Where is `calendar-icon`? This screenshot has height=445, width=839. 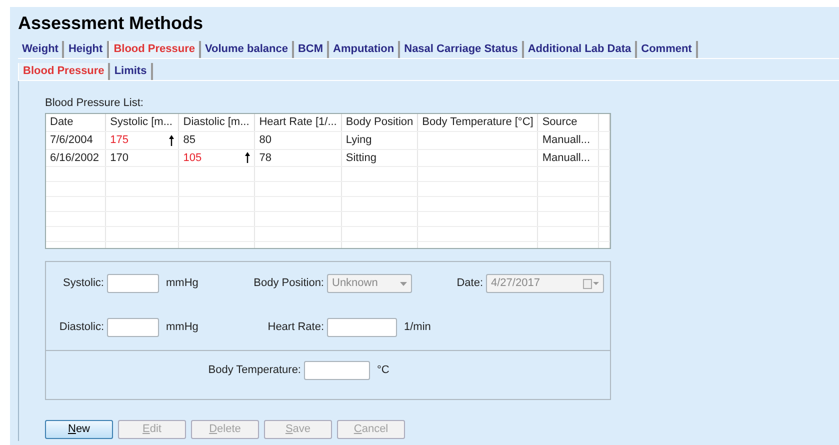 calendar-icon is located at coordinates (591, 283).